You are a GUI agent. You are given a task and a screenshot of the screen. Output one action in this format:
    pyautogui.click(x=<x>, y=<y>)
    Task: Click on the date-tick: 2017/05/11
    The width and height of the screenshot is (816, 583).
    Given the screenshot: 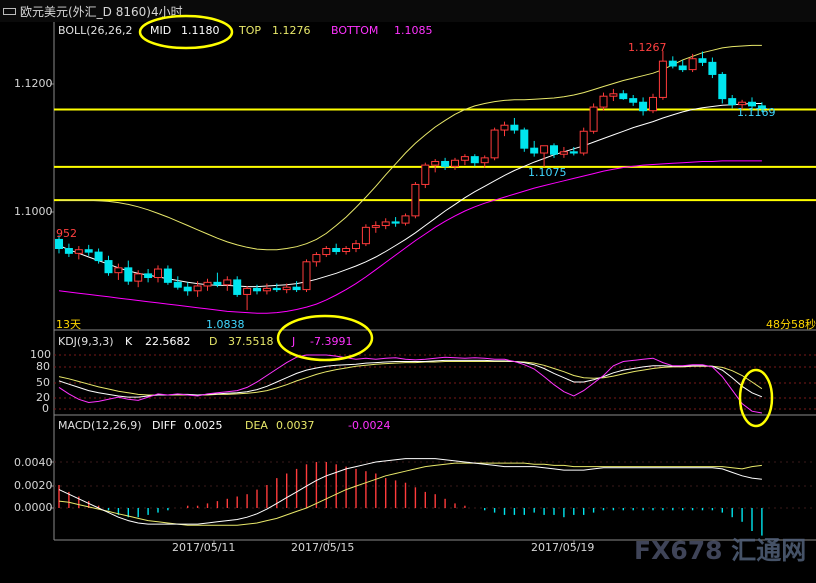 What is the action you would take?
    pyautogui.click(x=204, y=547)
    